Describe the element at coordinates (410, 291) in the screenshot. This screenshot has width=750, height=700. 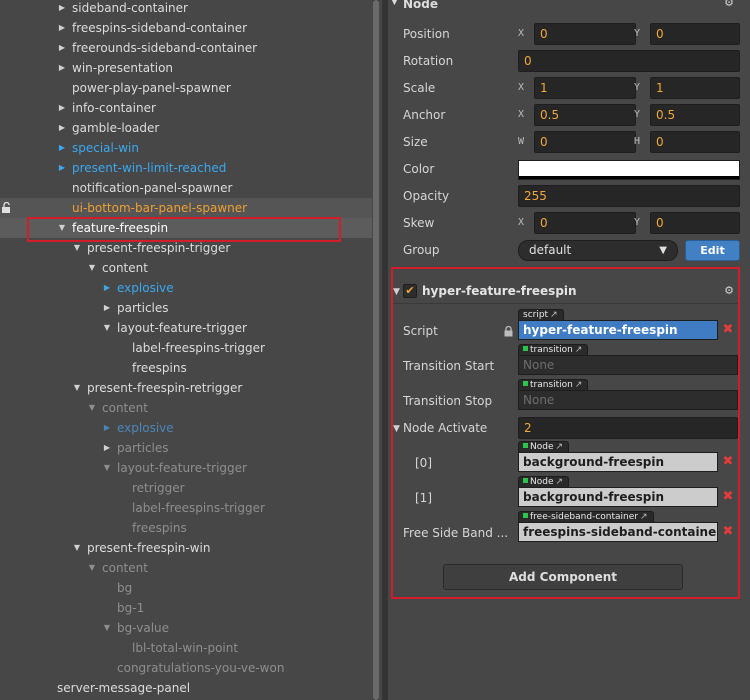
I see `component-enabled-checkbox: ✔` at that location.